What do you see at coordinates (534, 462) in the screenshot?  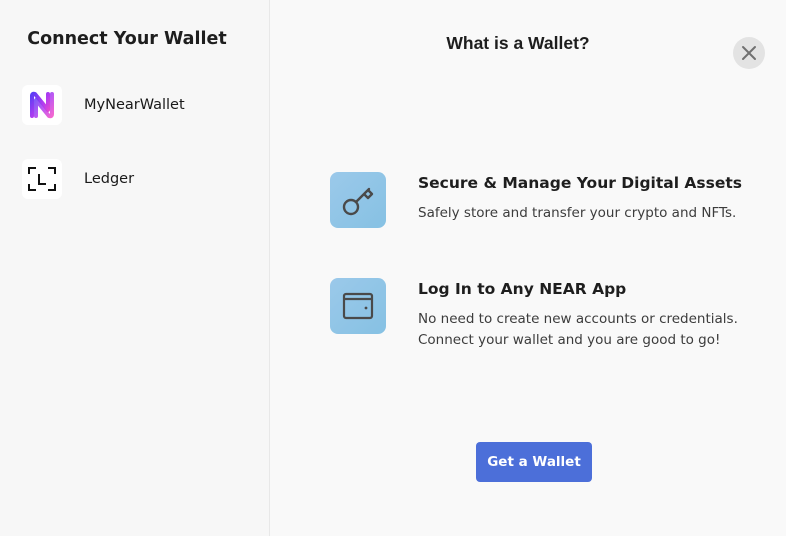 I see `get-a-wallet-button: Get a Wallet` at bounding box center [534, 462].